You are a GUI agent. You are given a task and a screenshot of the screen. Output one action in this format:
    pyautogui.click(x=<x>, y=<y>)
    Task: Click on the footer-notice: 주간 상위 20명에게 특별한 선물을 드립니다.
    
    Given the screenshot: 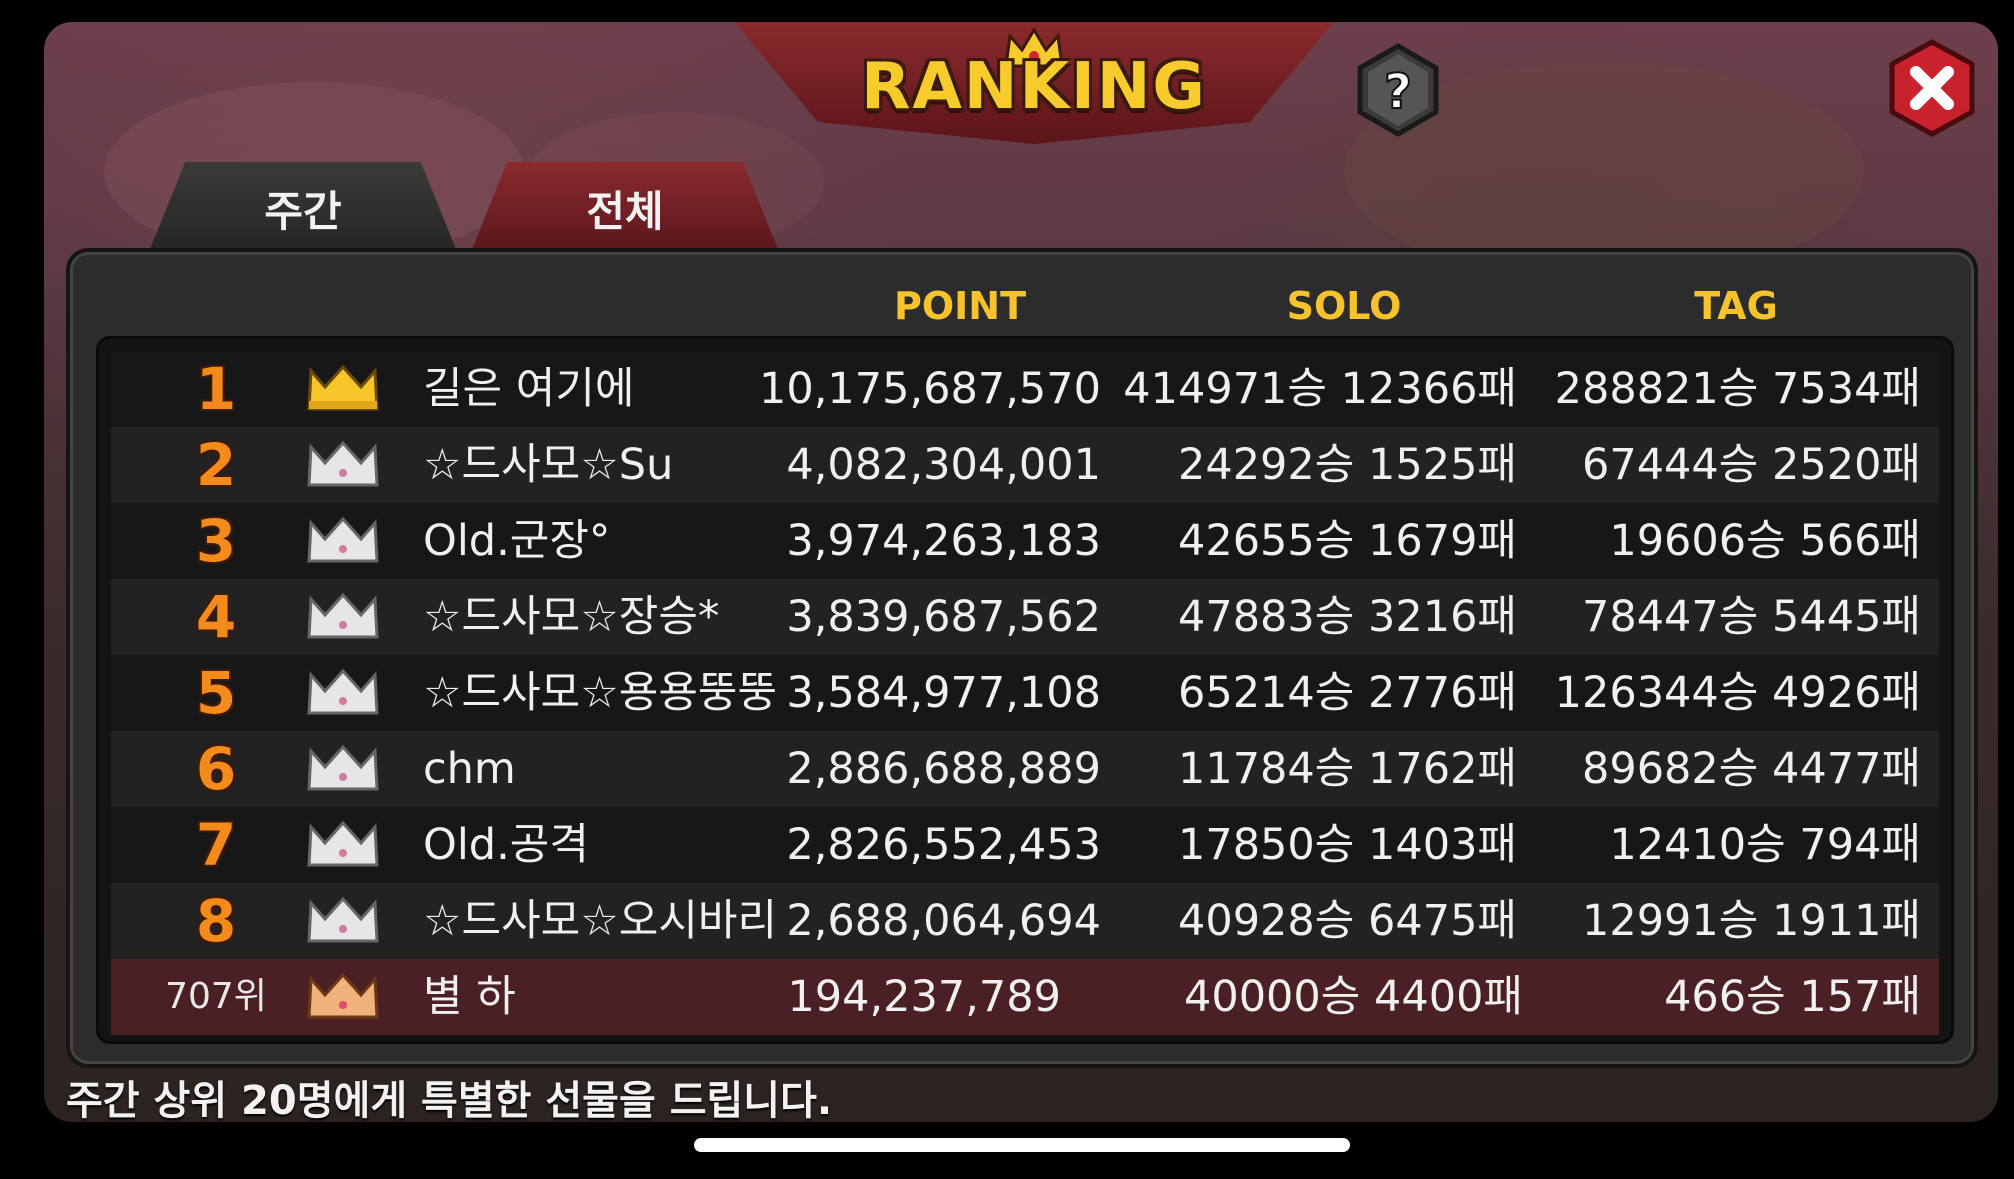 What is the action you would take?
    pyautogui.click(x=449, y=1100)
    